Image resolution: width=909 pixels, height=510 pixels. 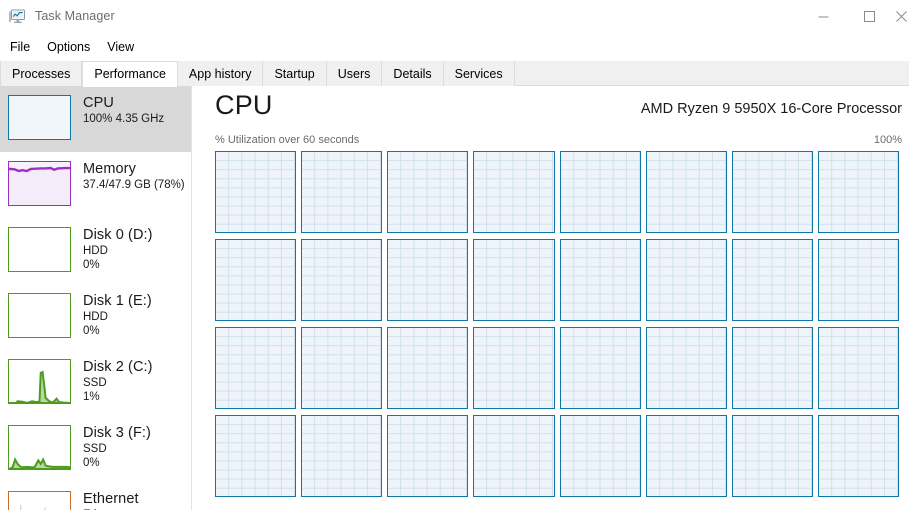 What do you see at coordinates (91, 331) in the screenshot?
I see `sidebar-sub-disk-1-2: 0%` at bounding box center [91, 331].